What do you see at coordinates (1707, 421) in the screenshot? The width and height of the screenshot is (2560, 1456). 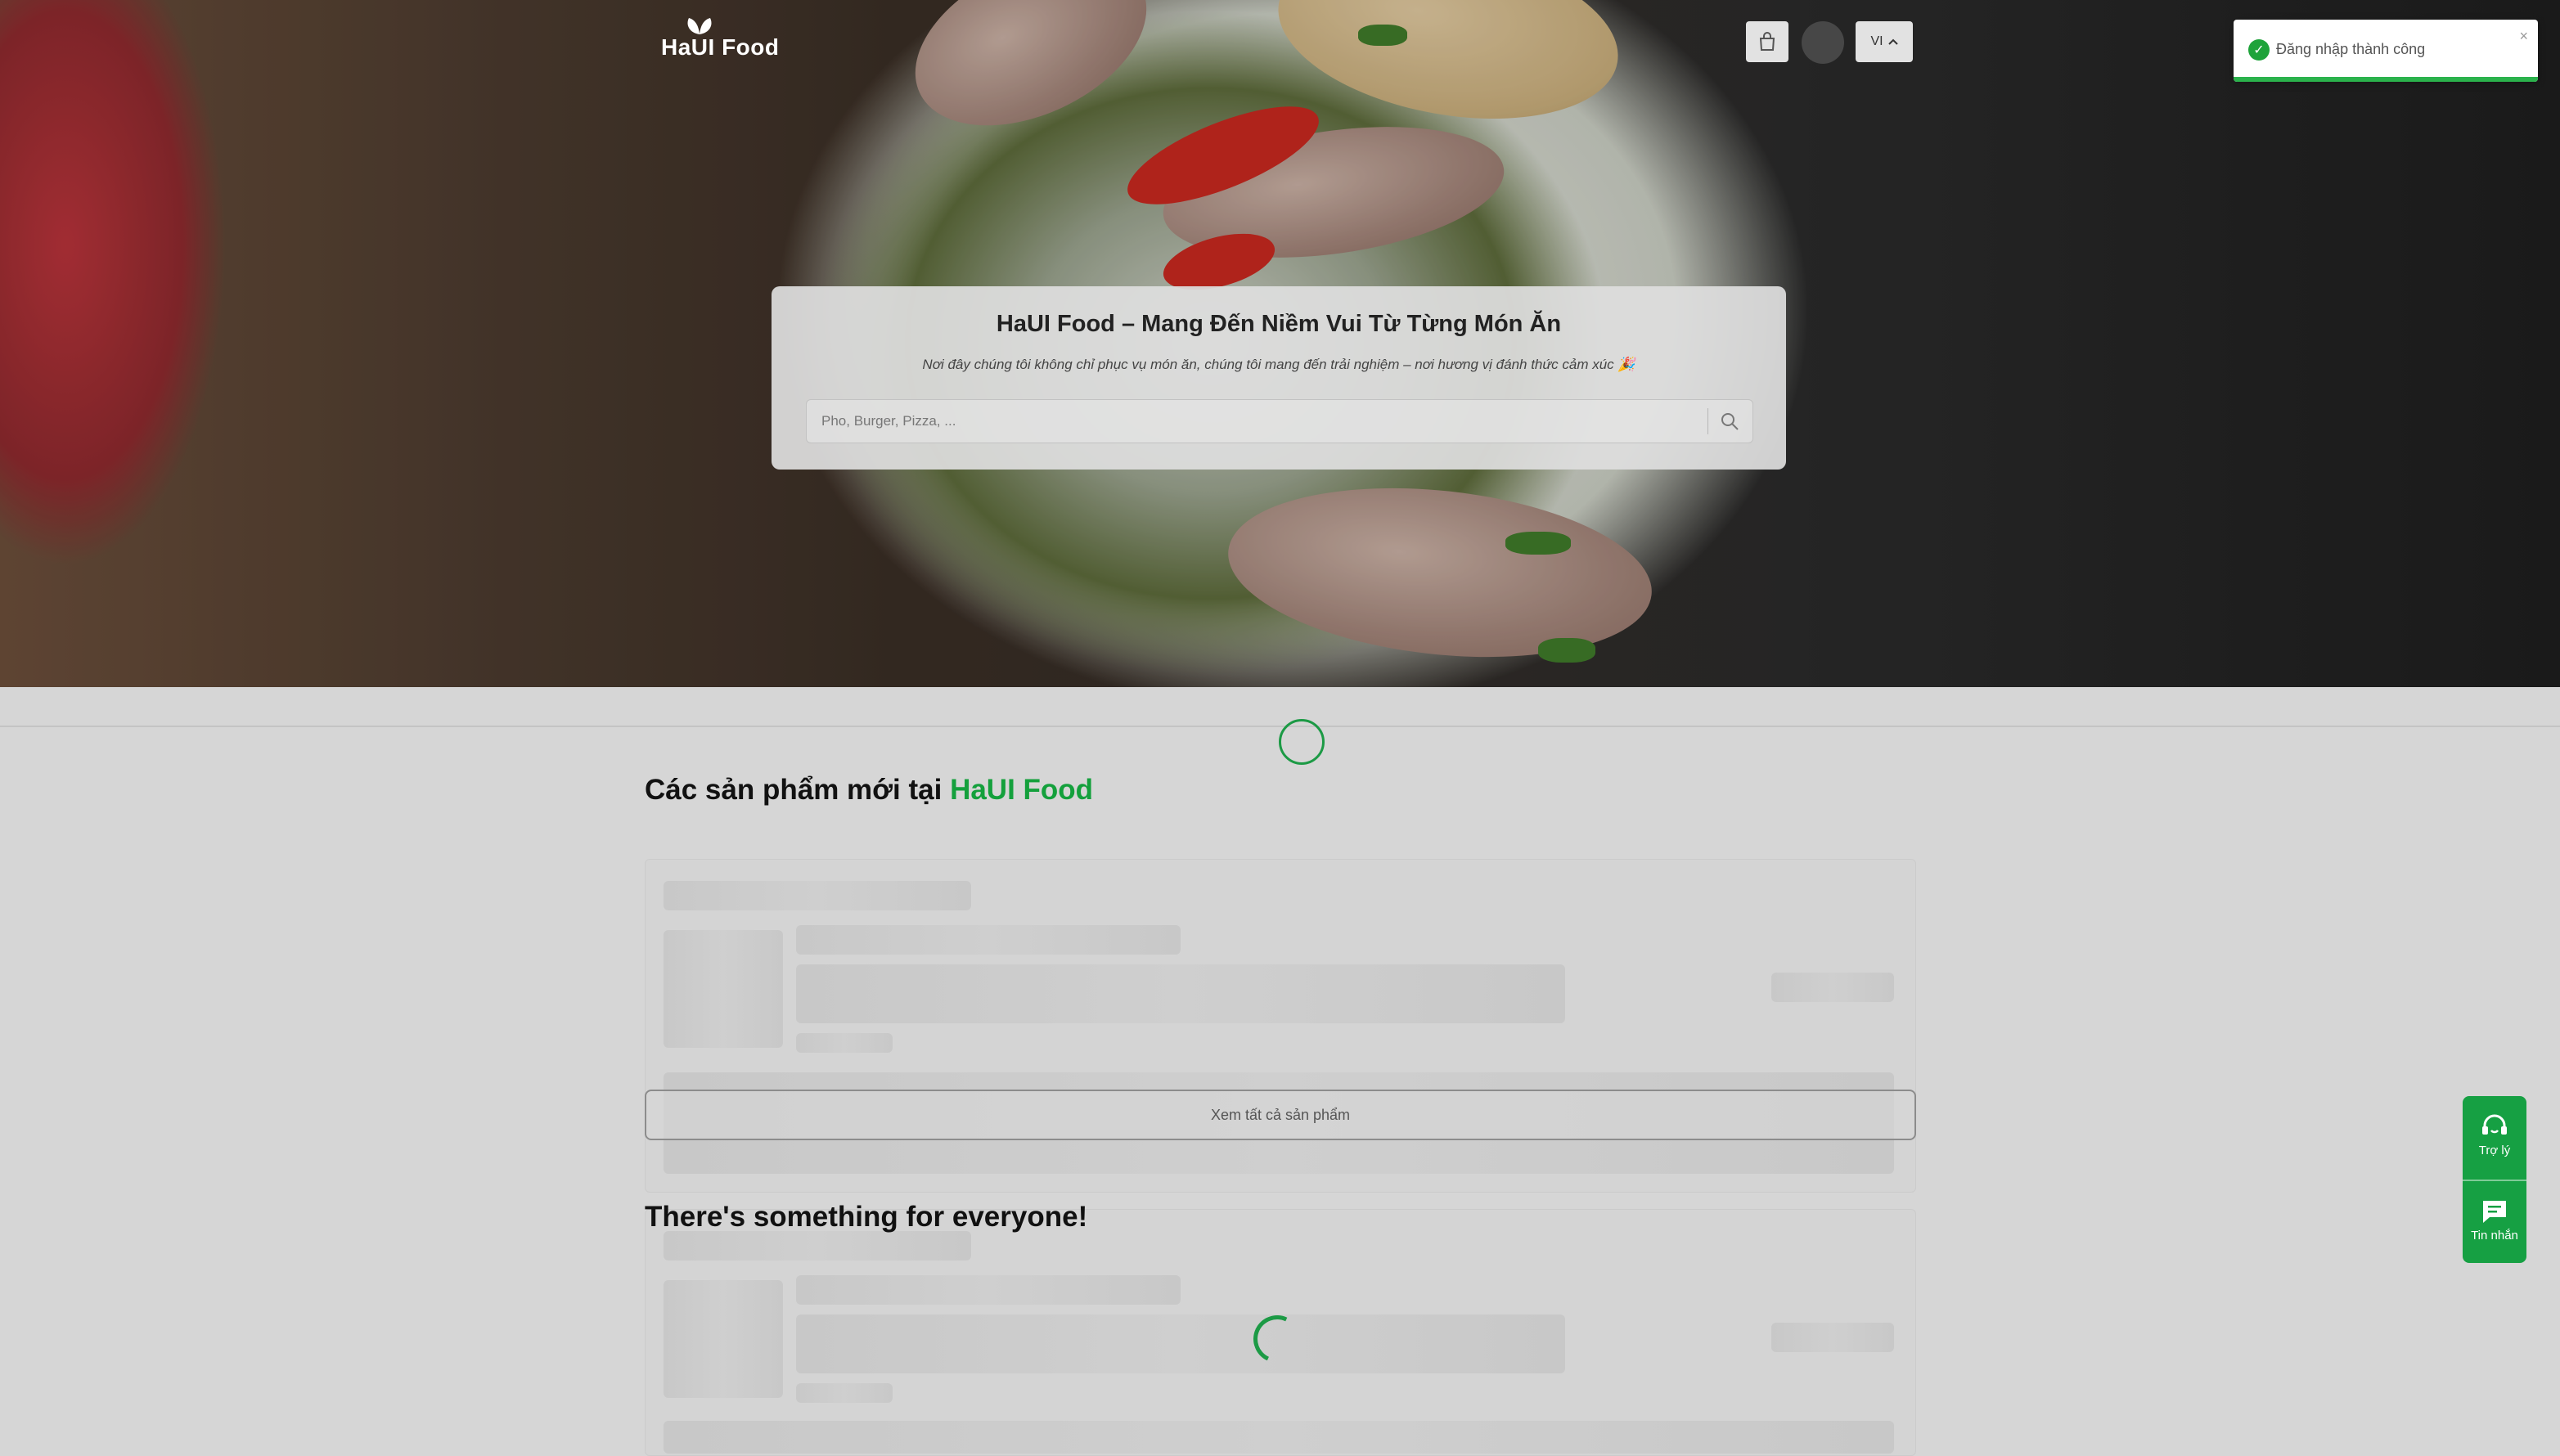 I see `search-divider` at bounding box center [1707, 421].